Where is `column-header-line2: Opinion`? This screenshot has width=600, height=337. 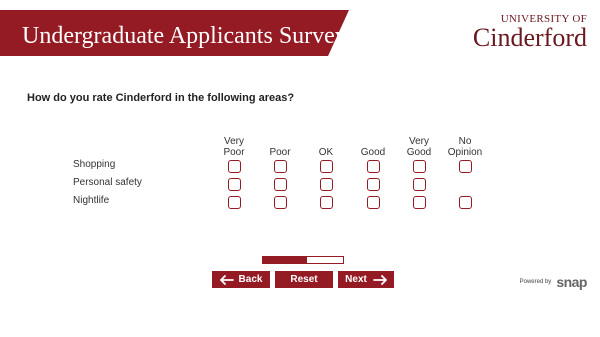
column-header-line2: Opinion is located at coordinates (465, 152).